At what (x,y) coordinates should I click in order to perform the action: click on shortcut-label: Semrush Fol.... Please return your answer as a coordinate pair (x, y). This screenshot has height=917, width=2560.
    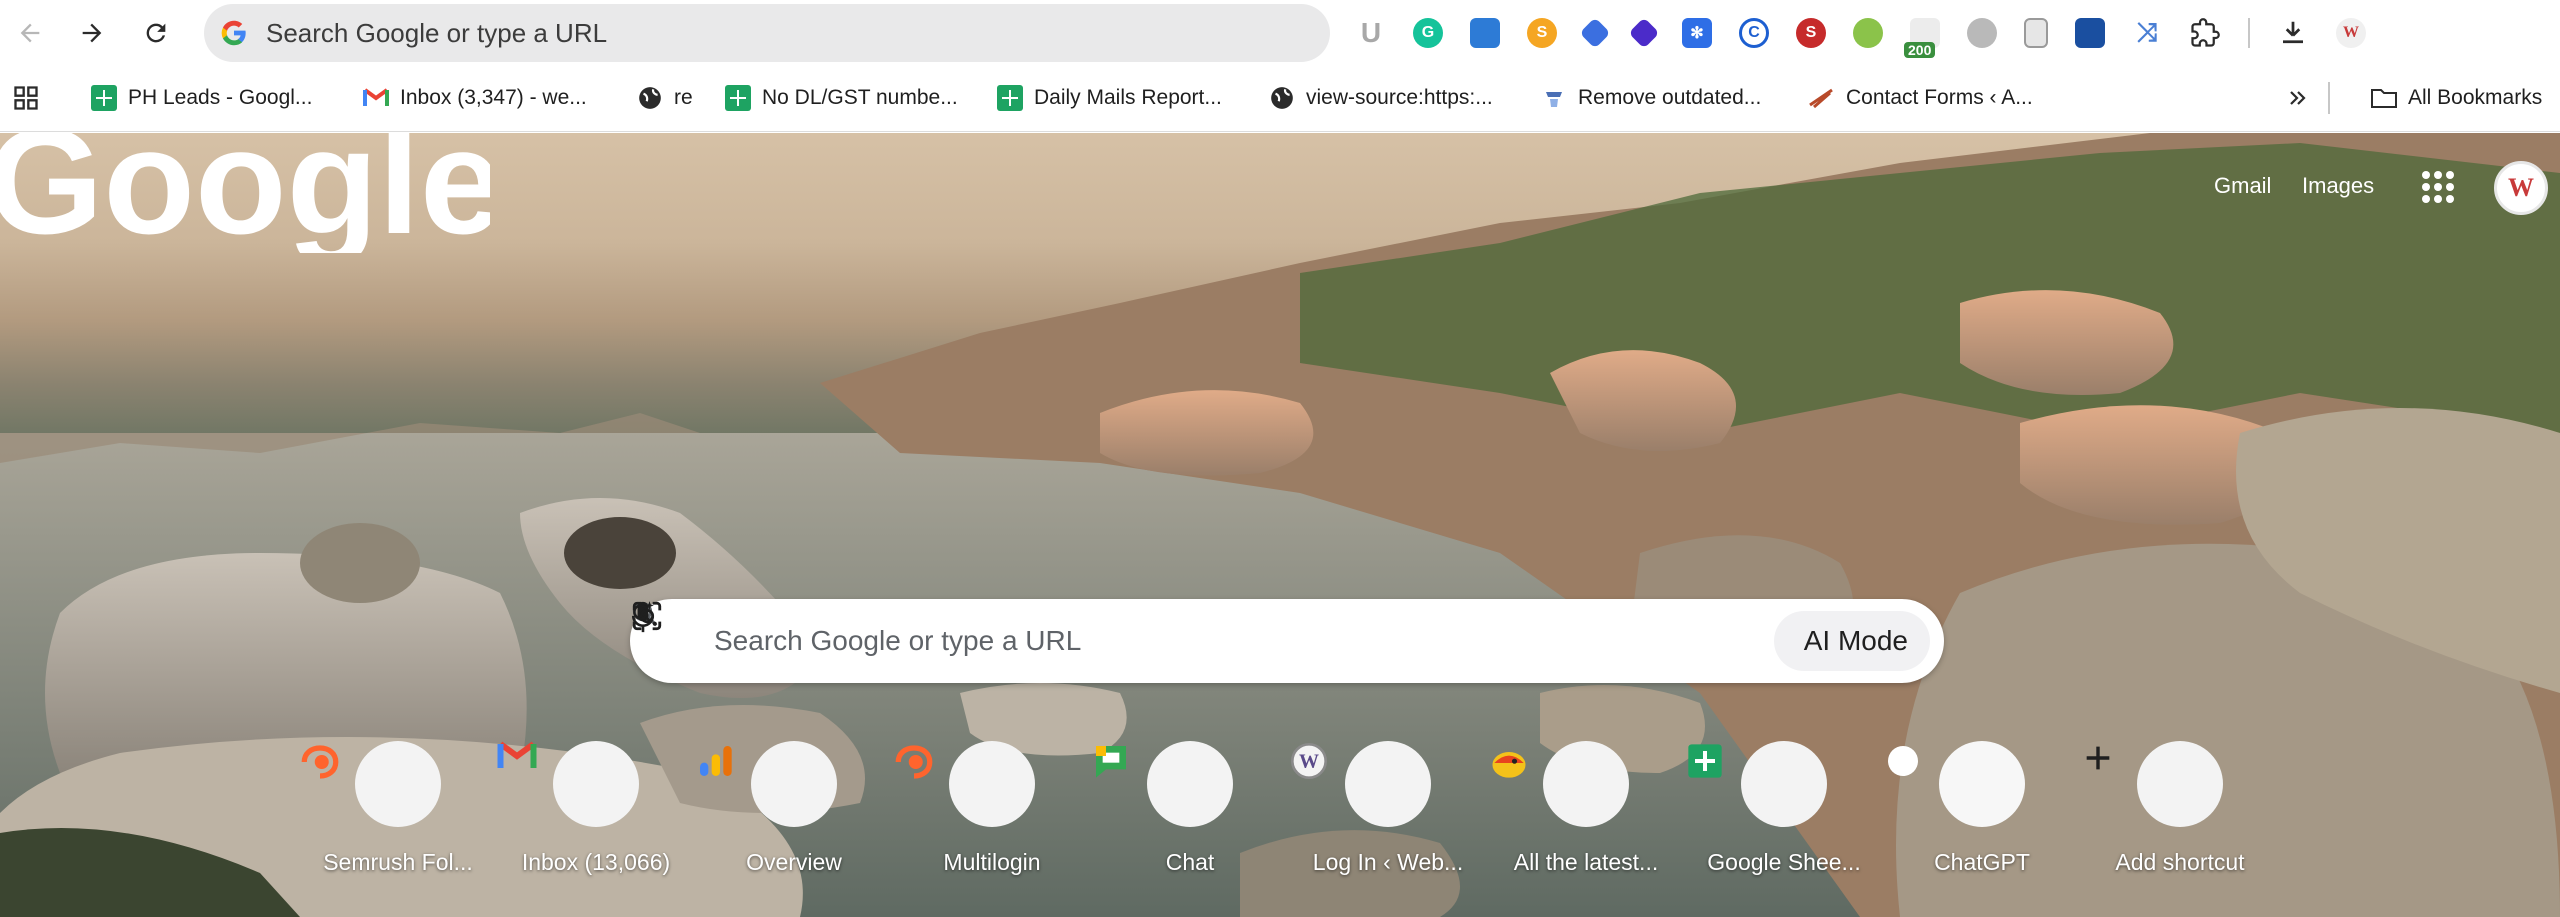
    Looking at the image, I should click on (398, 862).